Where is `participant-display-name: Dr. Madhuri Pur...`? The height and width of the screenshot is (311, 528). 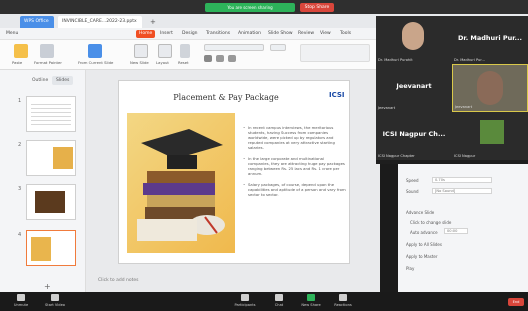
participant-display-name: Dr. Madhuri Pur... is located at coordinates (490, 38).